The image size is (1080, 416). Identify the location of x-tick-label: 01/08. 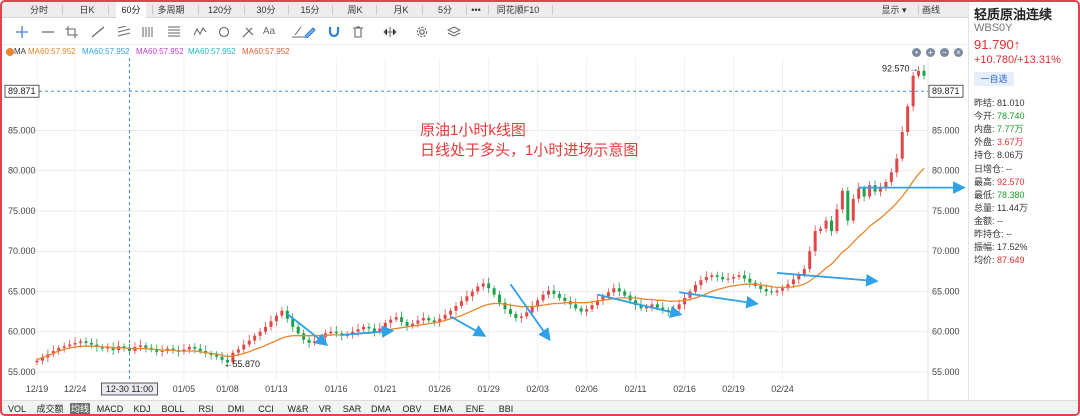
(227, 389).